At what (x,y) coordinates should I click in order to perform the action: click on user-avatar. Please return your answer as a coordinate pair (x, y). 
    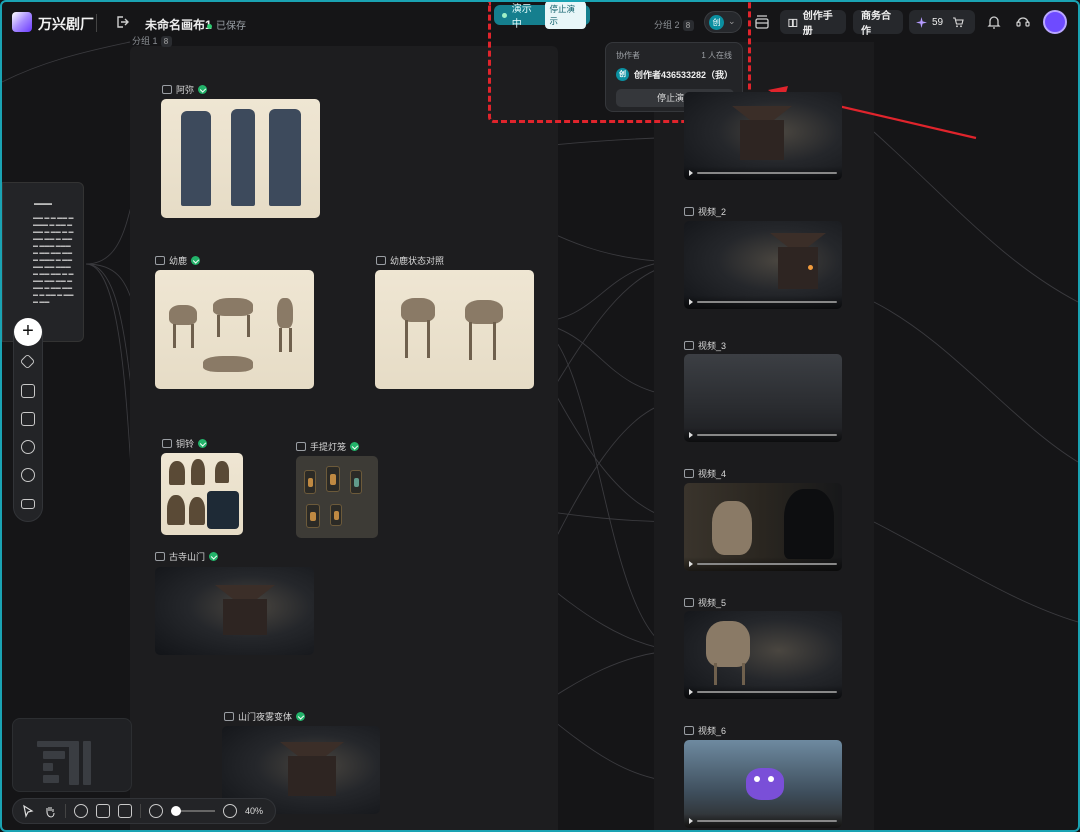
    Looking at the image, I should click on (1055, 22).